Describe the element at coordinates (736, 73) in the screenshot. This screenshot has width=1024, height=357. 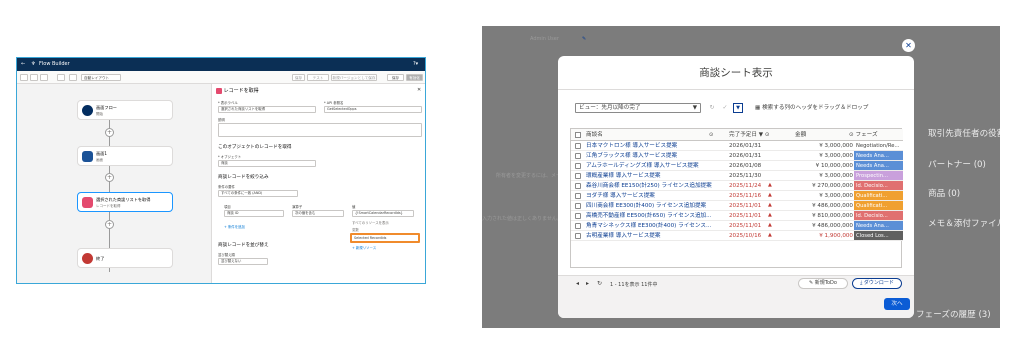
I see `modal-title: 商談シート表示` at that location.